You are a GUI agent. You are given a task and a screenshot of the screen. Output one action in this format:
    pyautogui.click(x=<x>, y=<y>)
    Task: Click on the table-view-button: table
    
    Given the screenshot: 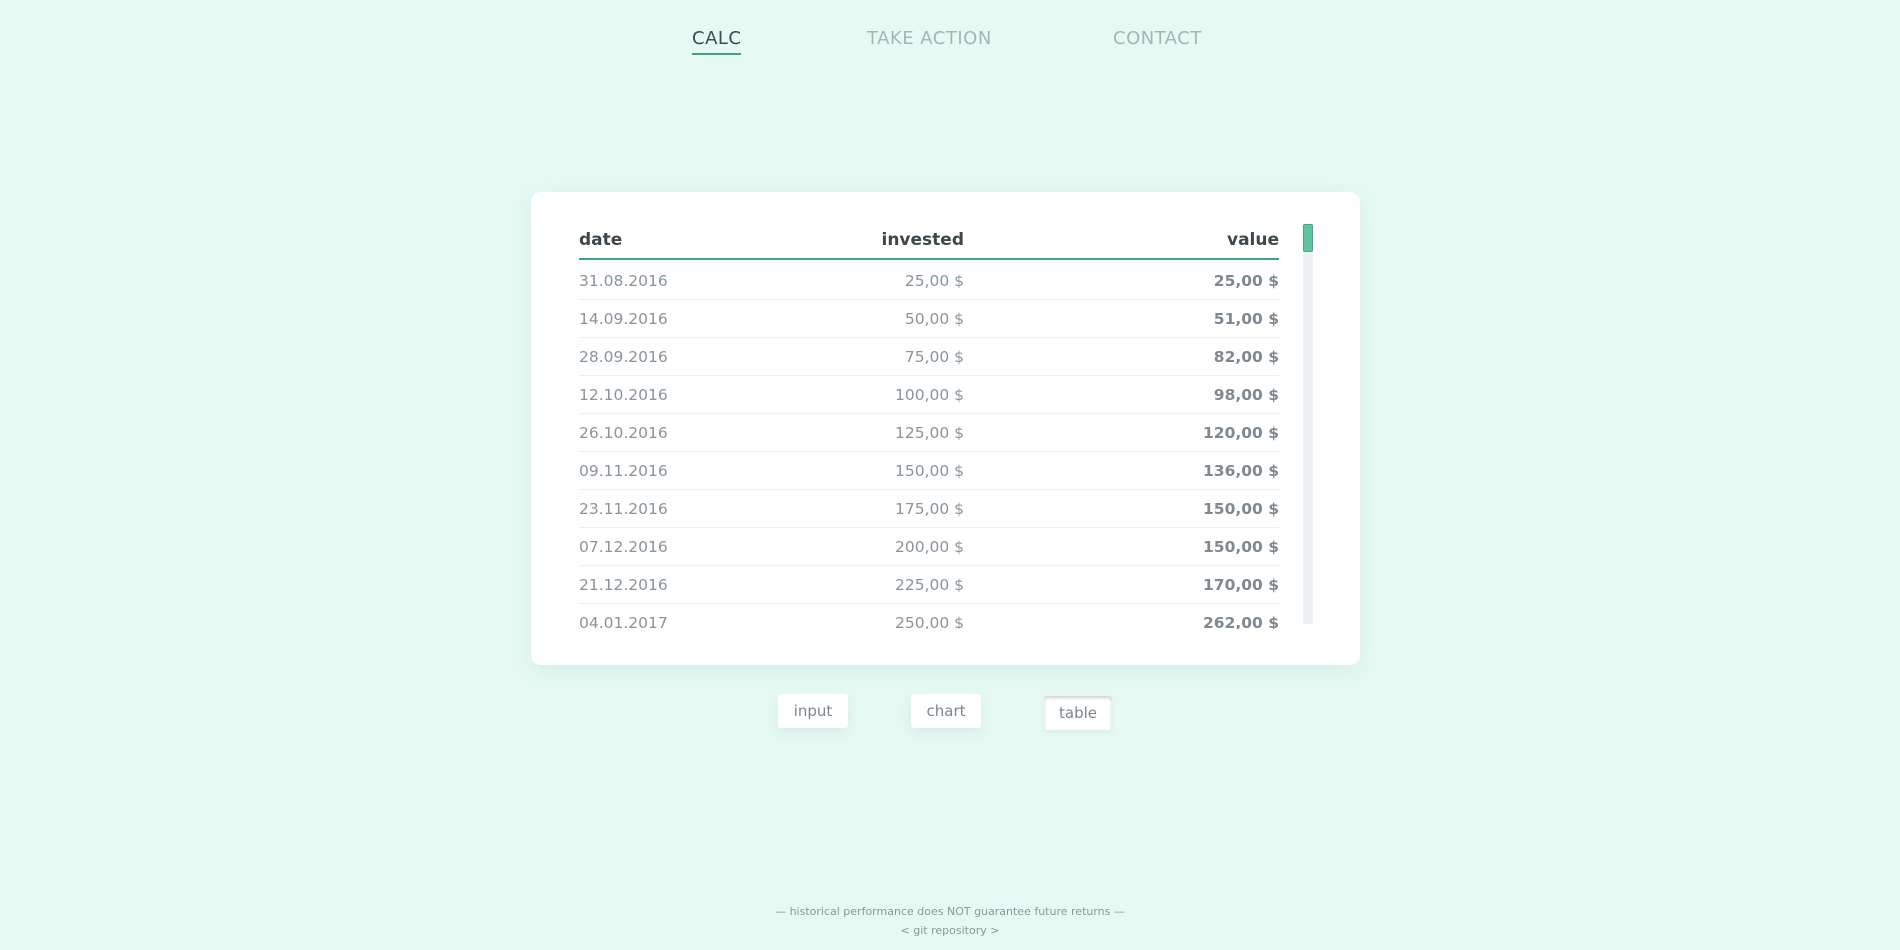 What is the action you would take?
    pyautogui.click(x=1078, y=713)
    